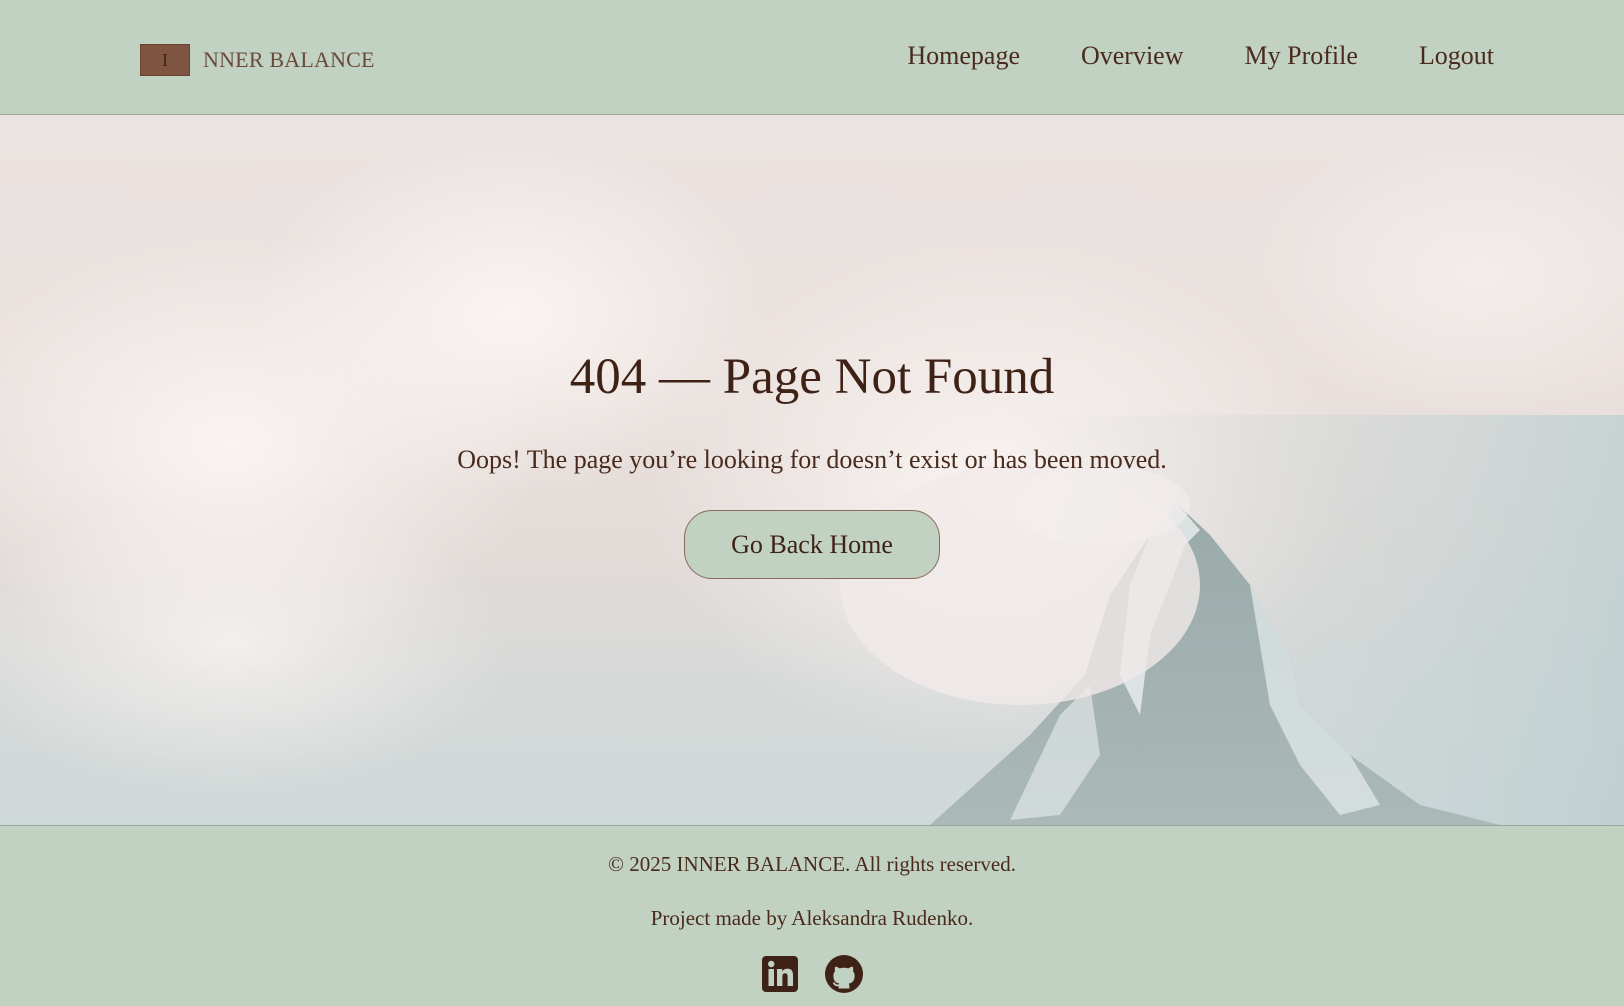 Image resolution: width=1624 pixels, height=1006 pixels. I want to click on nav-my-profile: My Profile, so click(1301, 56).